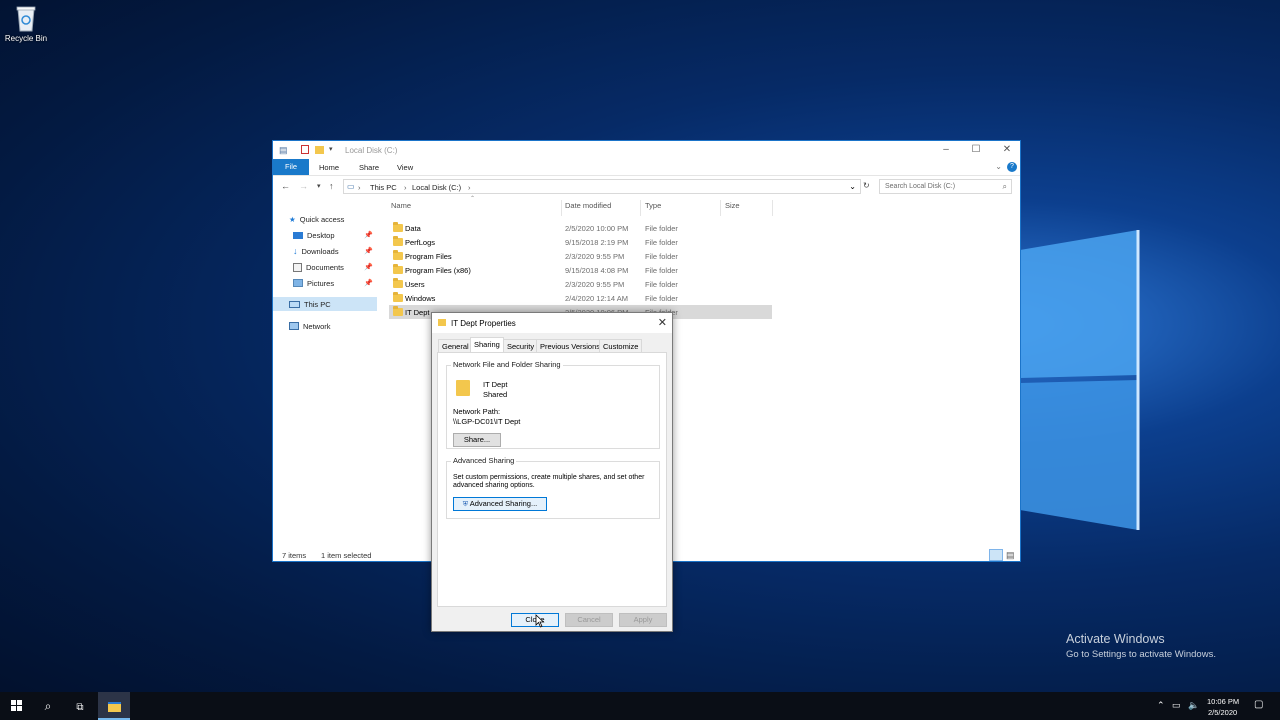 This screenshot has width=1280, height=720. Describe the element at coordinates (331, 149) in the screenshot. I see `toolbar-dropdown-icon: ▾` at that location.